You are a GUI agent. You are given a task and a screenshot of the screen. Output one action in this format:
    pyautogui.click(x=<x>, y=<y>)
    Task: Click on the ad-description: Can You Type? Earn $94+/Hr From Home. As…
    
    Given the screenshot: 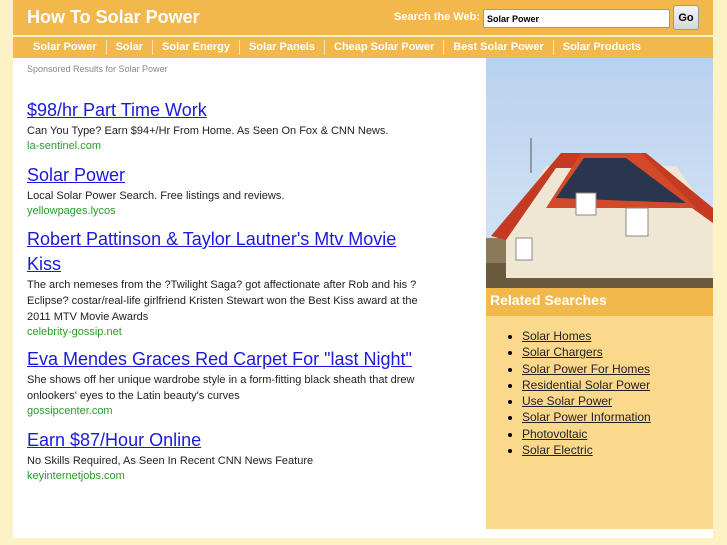 What is the action you would take?
    pyautogui.click(x=208, y=131)
    